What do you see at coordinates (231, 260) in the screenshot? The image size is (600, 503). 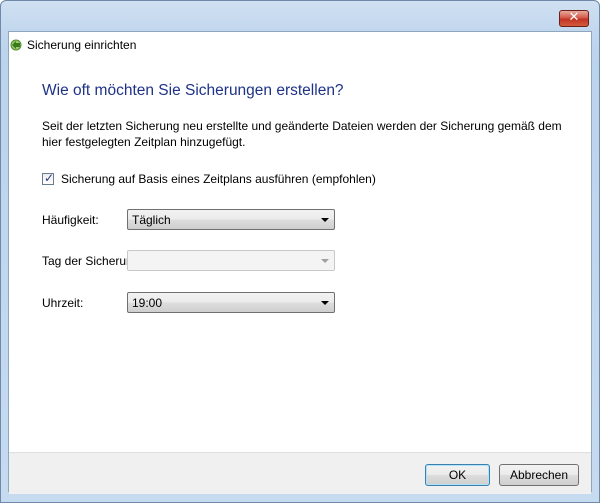 I see `day-select` at bounding box center [231, 260].